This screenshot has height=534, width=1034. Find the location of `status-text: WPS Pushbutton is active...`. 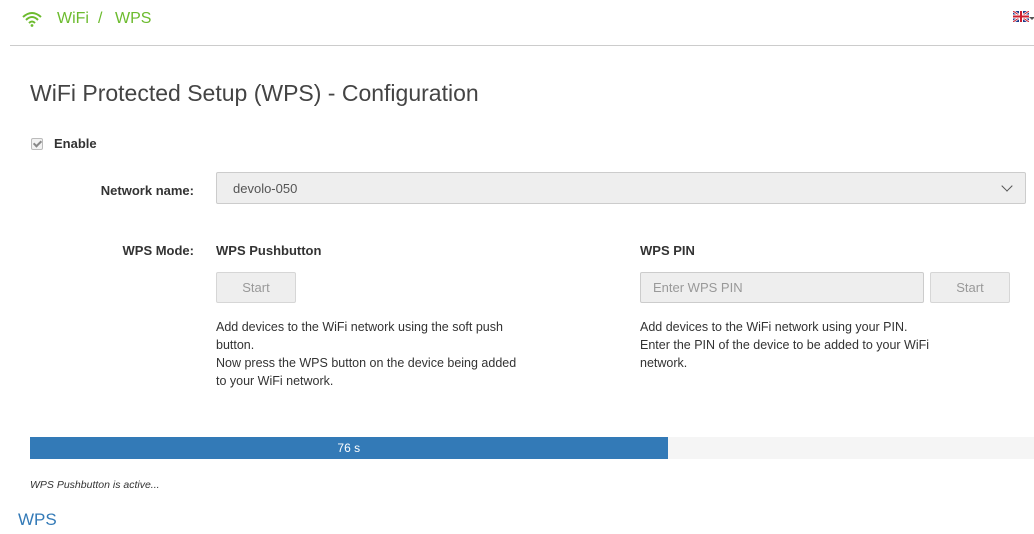

status-text: WPS Pushbutton is active... is located at coordinates (95, 485).